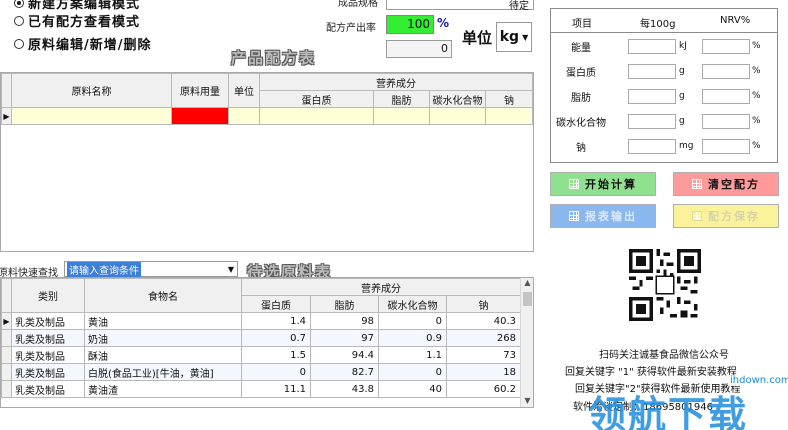 The width and height of the screenshot is (788, 430). Describe the element at coordinates (6, 321) in the screenshot. I see `row-marker: ▶` at that location.